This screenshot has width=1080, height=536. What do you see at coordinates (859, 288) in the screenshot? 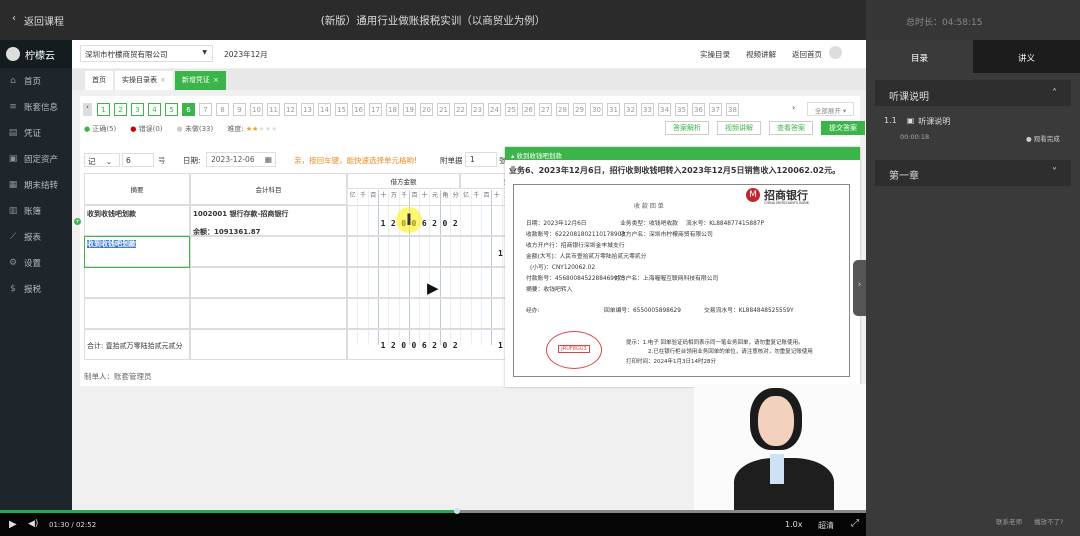
I see `collapse-panel-button: ›` at bounding box center [859, 288].